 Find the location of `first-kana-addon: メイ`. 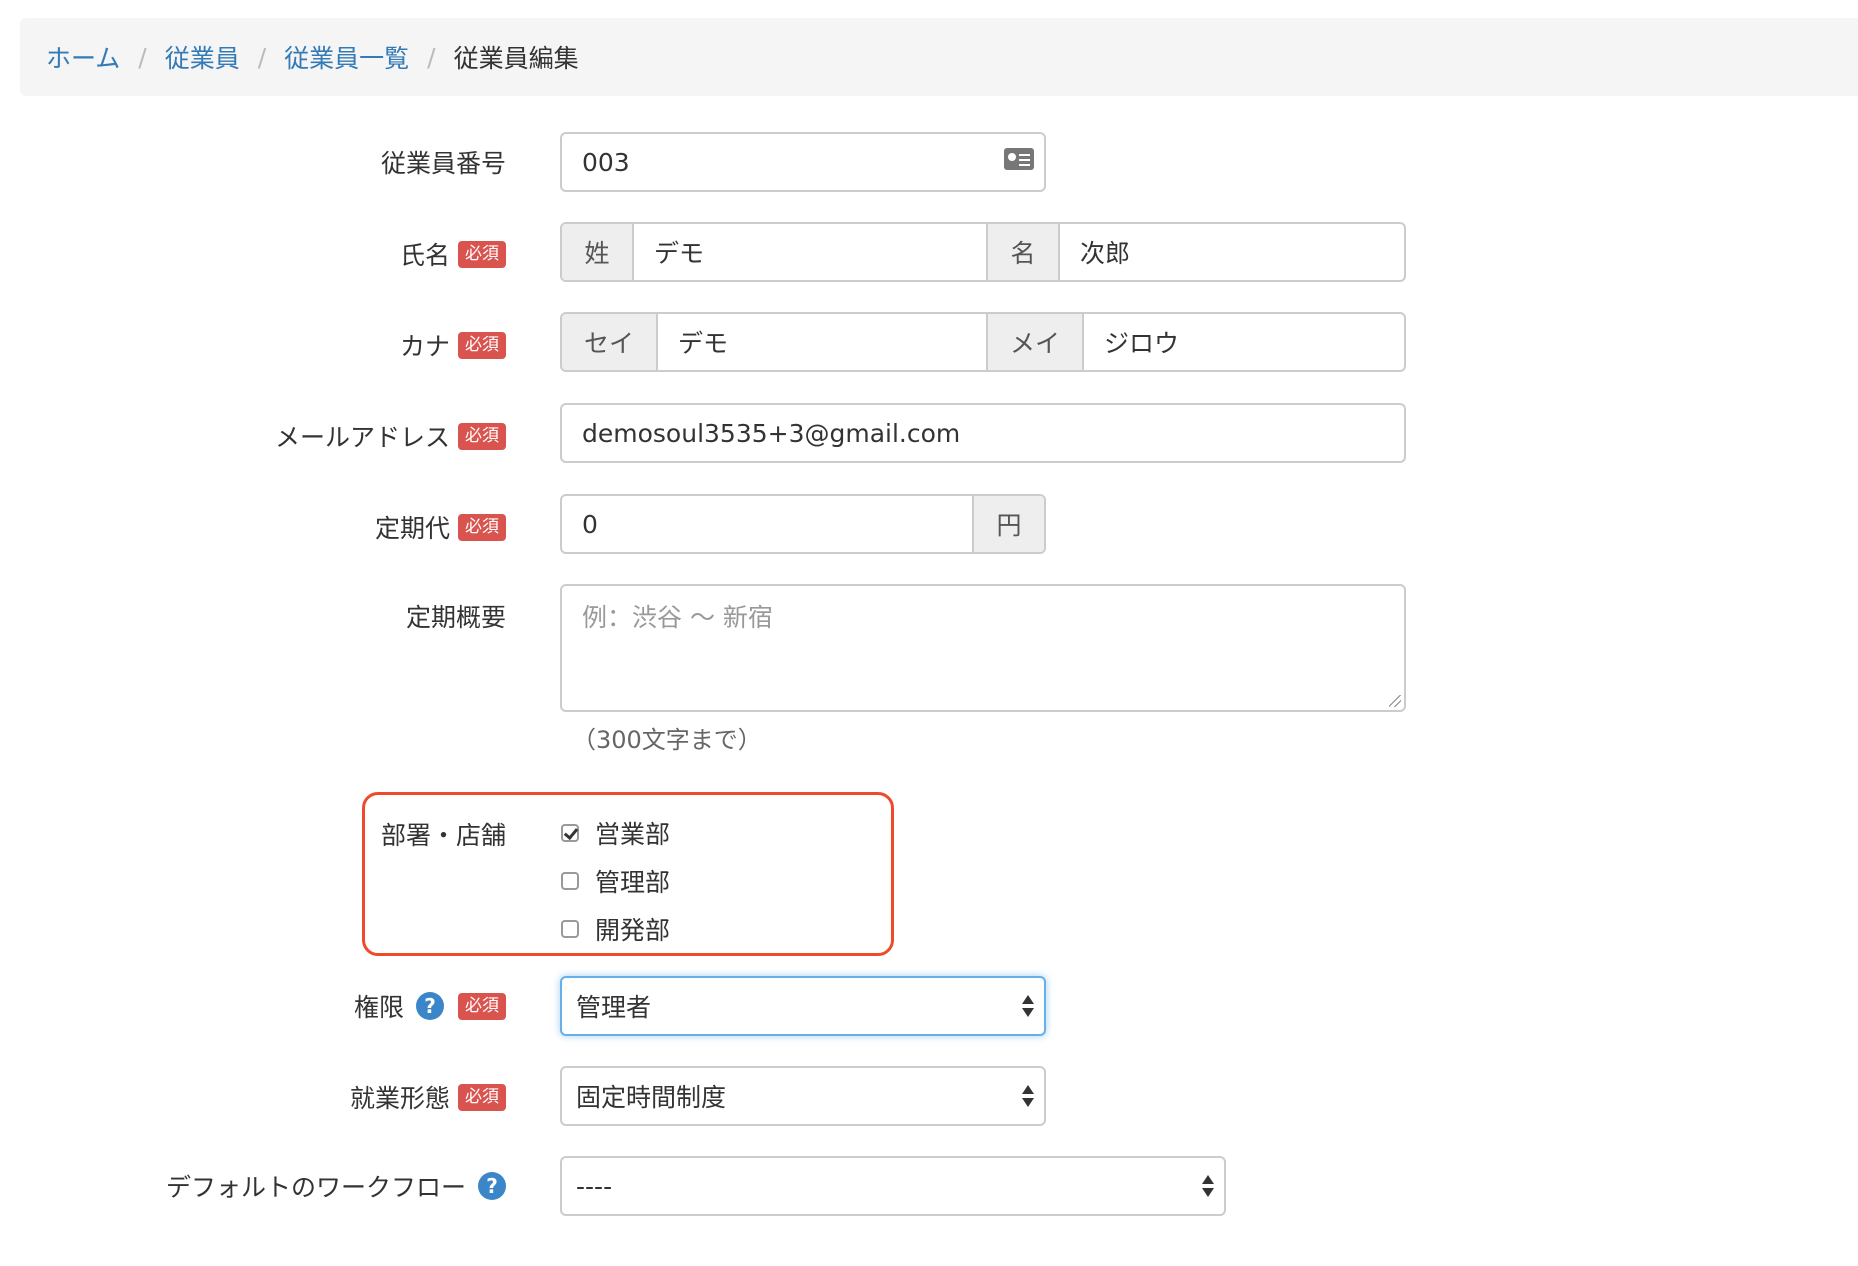

first-kana-addon: メイ is located at coordinates (1035, 342).